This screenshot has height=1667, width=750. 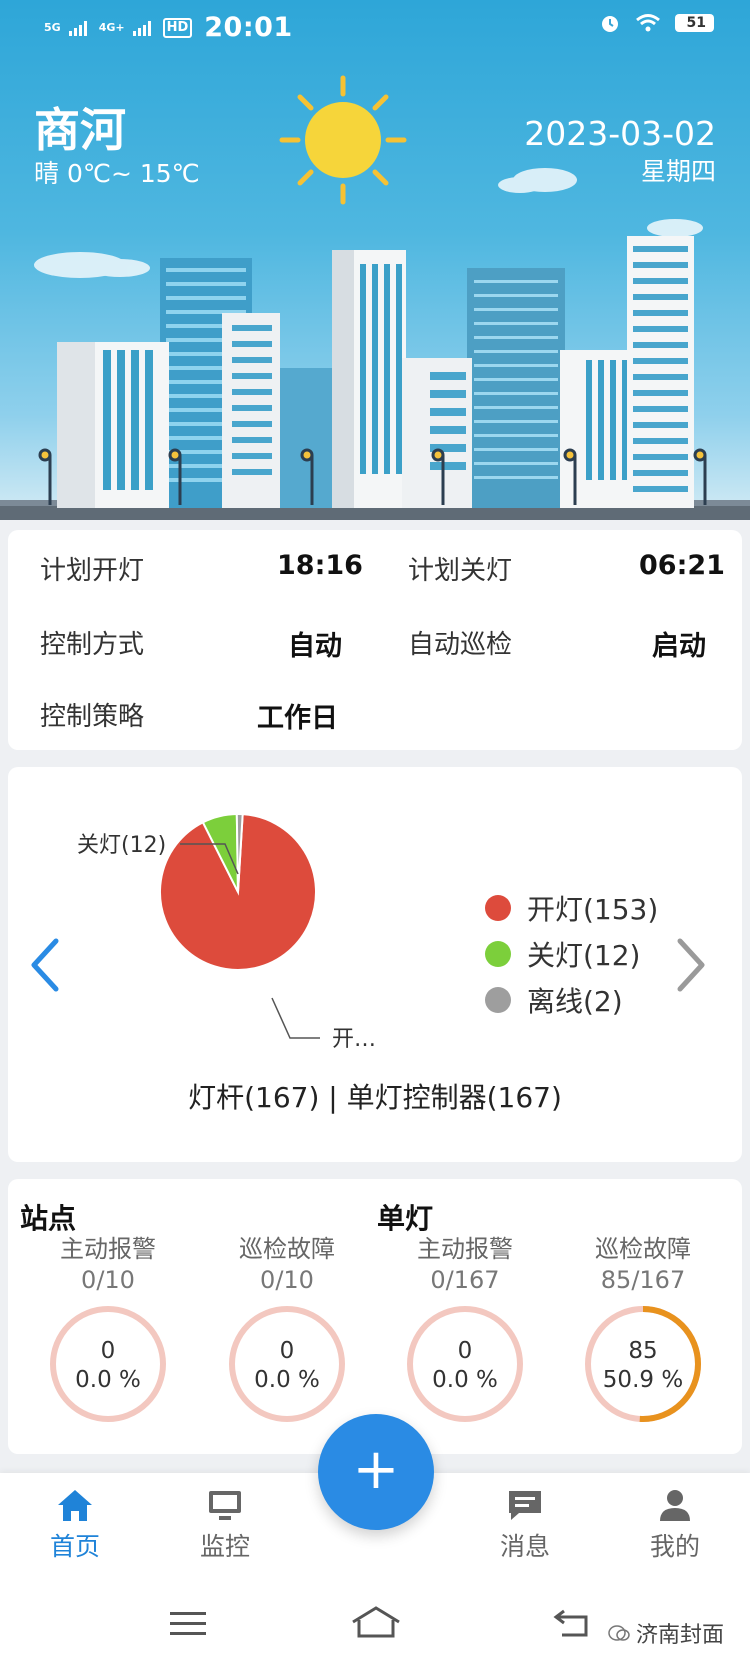 What do you see at coordinates (188, 1624) in the screenshot?
I see `menu-icon` at bounding box center [188, 1624].